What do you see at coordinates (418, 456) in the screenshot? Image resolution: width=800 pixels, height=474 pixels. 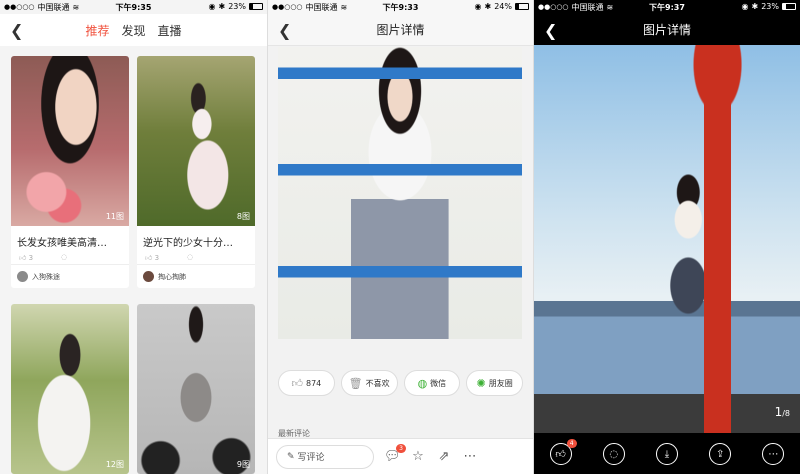 I see `star-icon: ☆` at bounding box center [418, 456].